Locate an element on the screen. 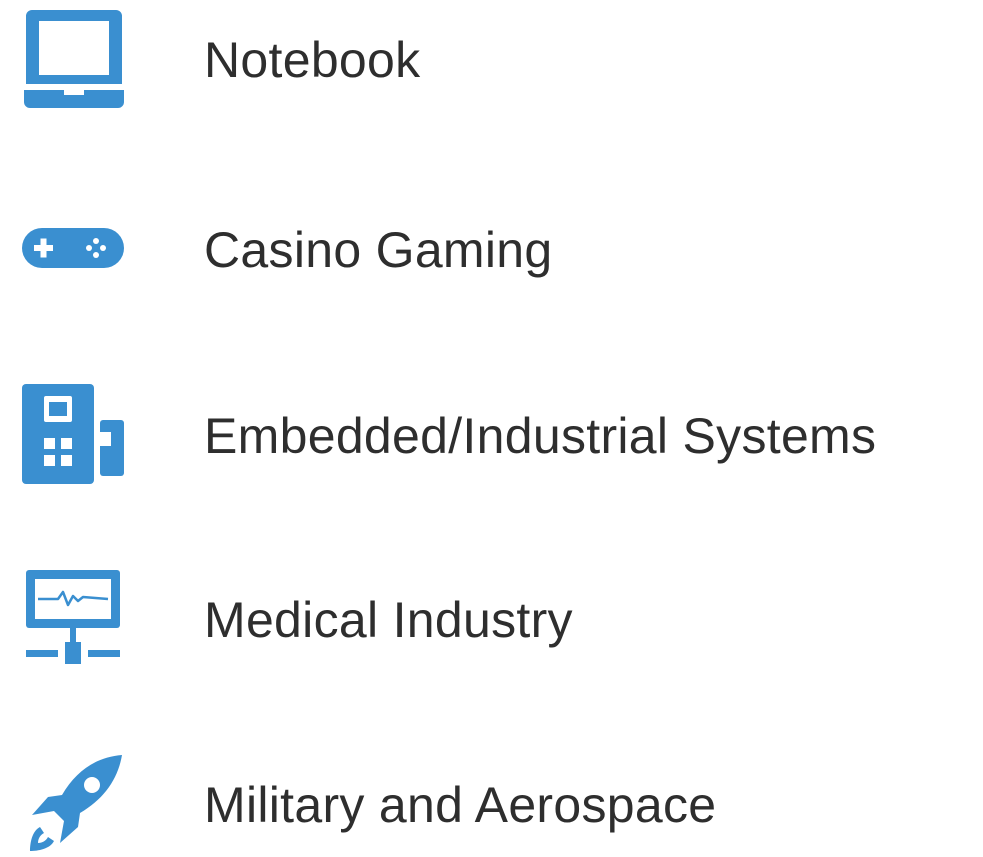 The image size is (983, 857). list-item-military-aerospace: Military and Aerospace is located at coordinates (491, 802).